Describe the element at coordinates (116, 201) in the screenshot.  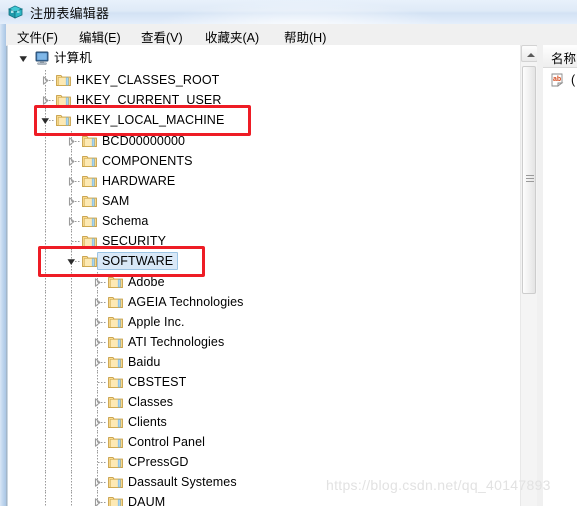
I see `tree-row-label: SAM` at that location.